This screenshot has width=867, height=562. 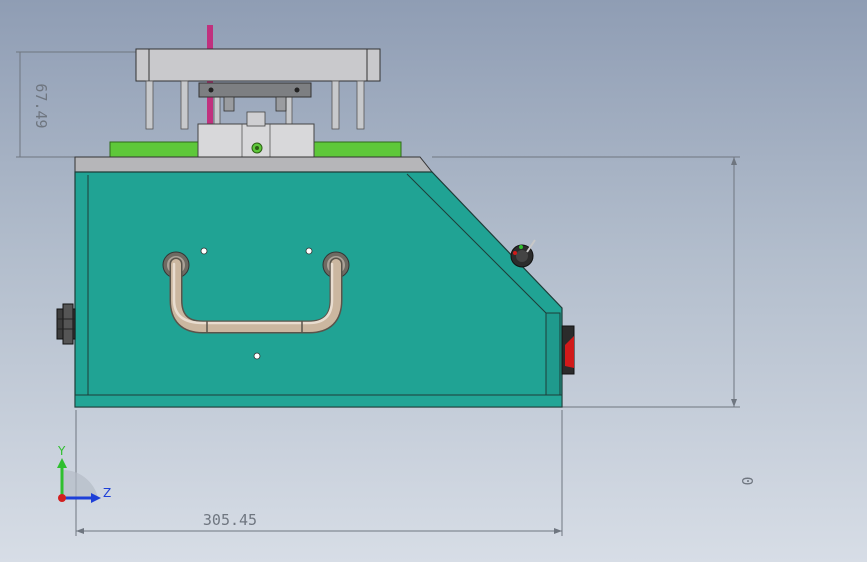 I want to click on axis-triad: Y Z, so click(x=84, y=473).